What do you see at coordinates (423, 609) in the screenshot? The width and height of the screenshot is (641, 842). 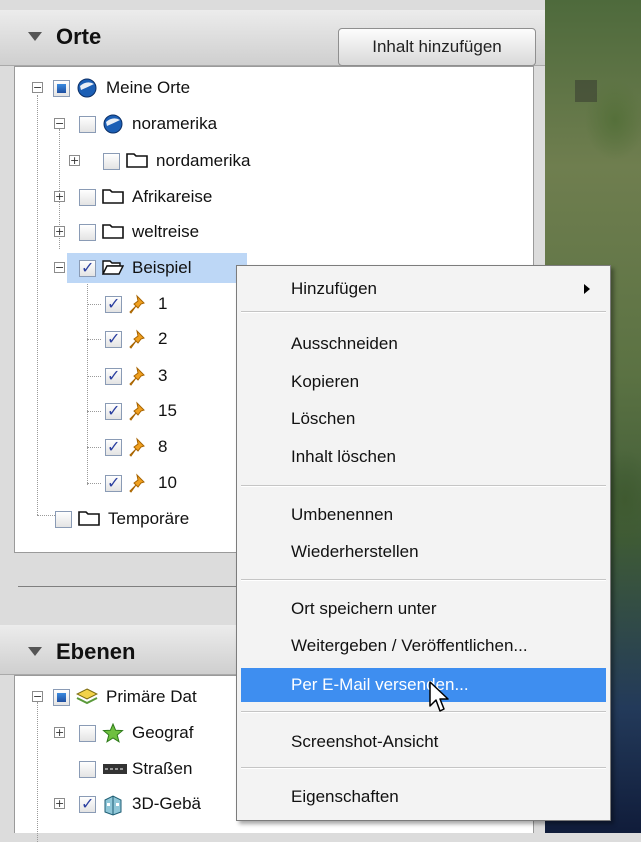 I see `menu-item-ort-speichern: Ort speichern unter` at bounding box center [423, 609].